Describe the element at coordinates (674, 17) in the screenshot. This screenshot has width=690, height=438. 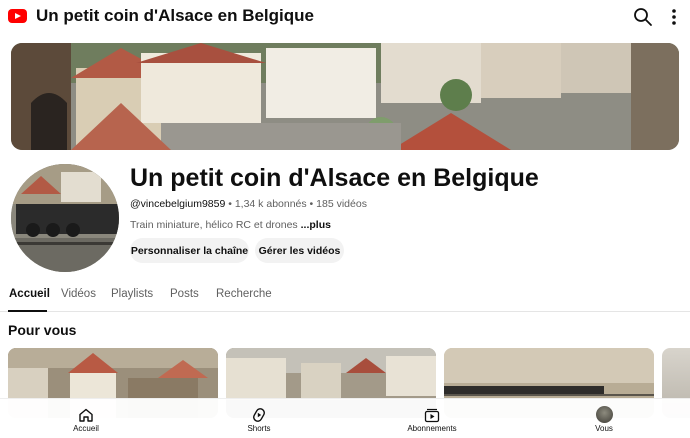
I see `more-vertical-icon` at that location.